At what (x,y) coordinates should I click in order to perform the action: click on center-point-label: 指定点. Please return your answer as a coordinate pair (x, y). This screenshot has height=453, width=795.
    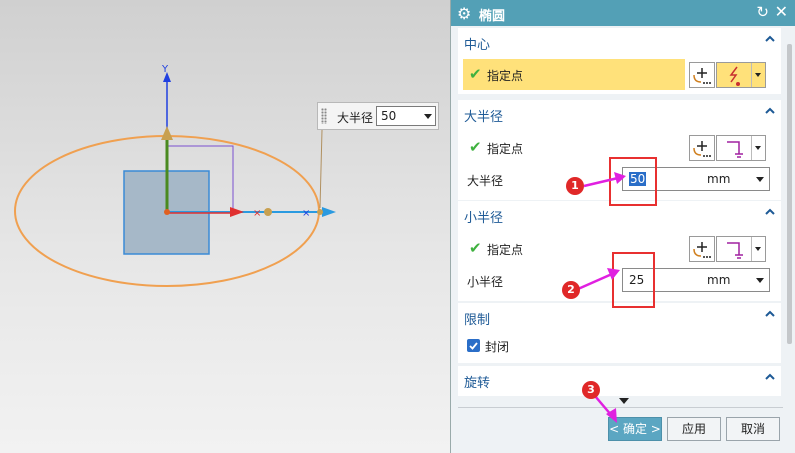
    Looking at the image, I should click on (505, 76).